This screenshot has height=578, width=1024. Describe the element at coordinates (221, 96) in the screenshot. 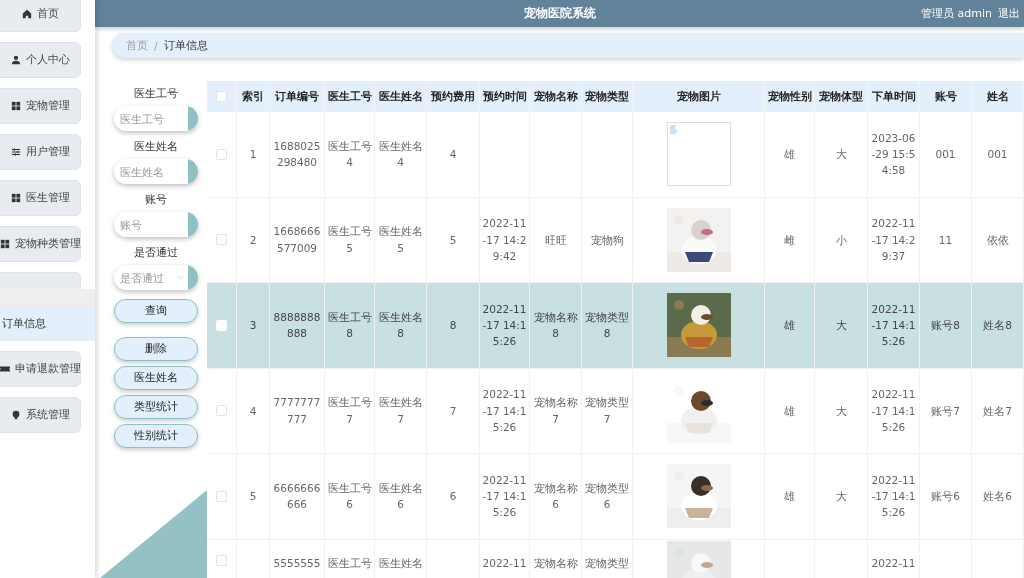

I see `select-all-checkbox` at that location.